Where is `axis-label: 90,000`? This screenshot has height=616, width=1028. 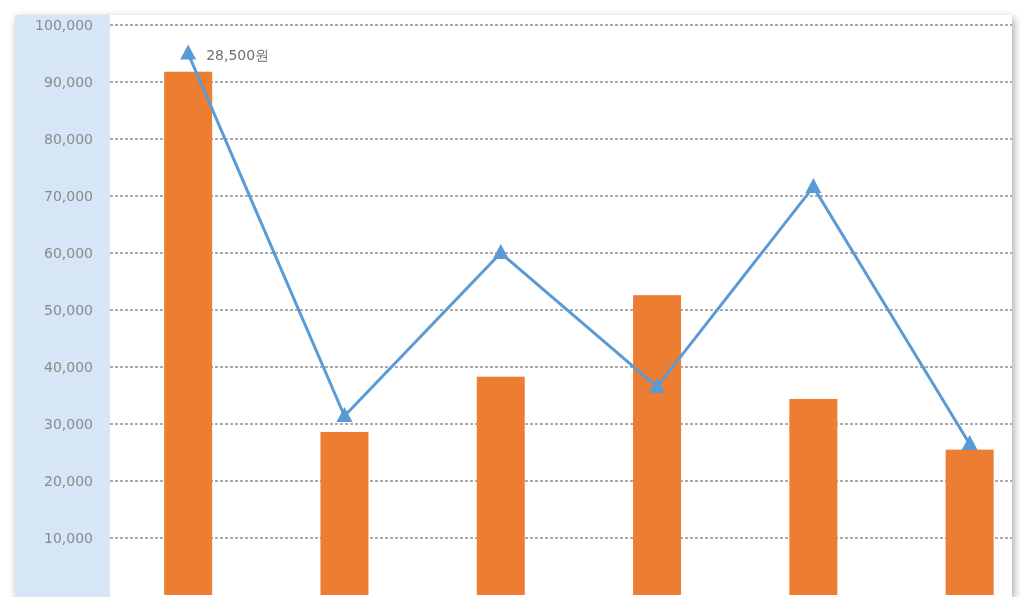 axis-label: 90,000 is located at coordinates (68, 82).